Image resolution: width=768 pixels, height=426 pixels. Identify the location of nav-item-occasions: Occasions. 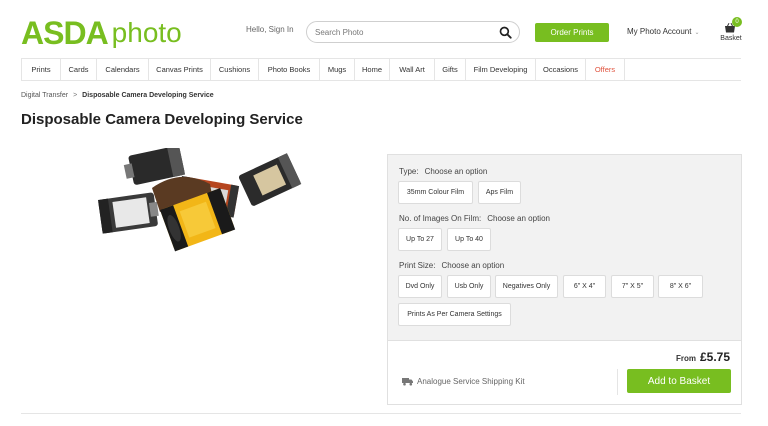
(560, 69).